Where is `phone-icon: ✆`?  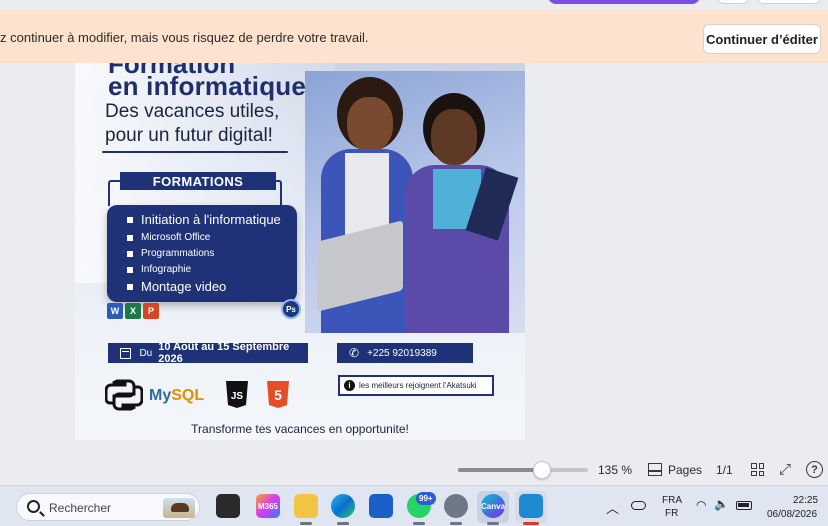
phone-icon: ✆ is located at coordinates (354, 353).